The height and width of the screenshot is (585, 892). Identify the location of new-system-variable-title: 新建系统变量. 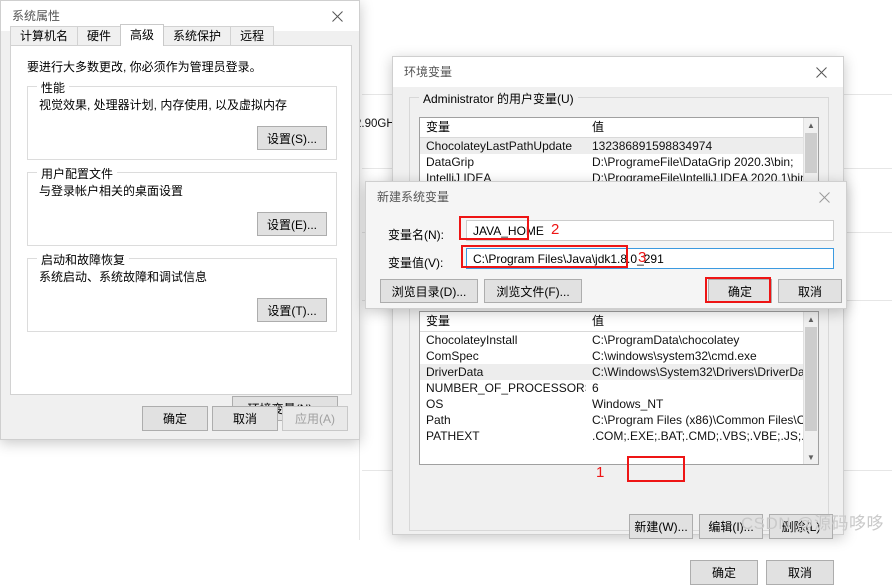
(413, 197).